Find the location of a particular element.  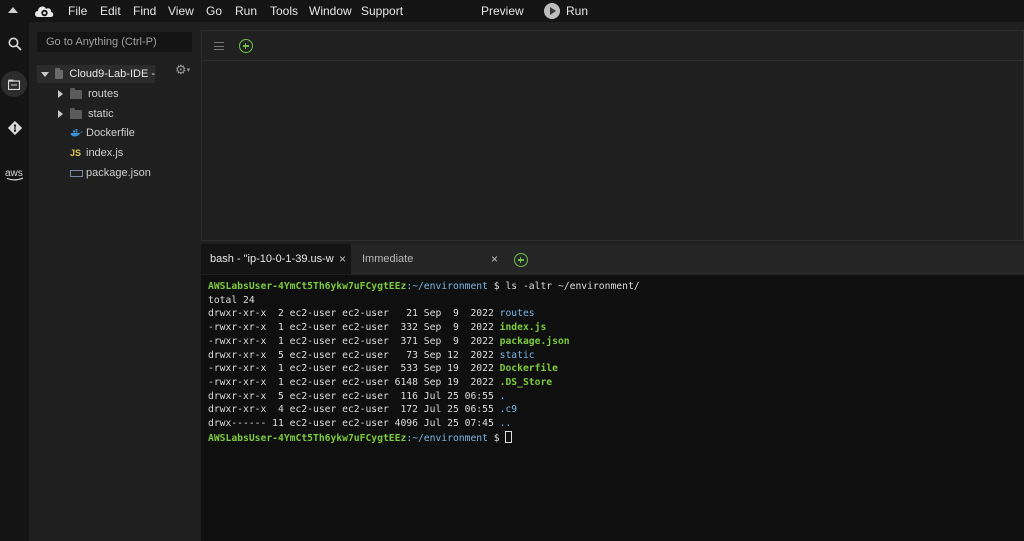

run-play-icon is located at coordinates (552, 11).